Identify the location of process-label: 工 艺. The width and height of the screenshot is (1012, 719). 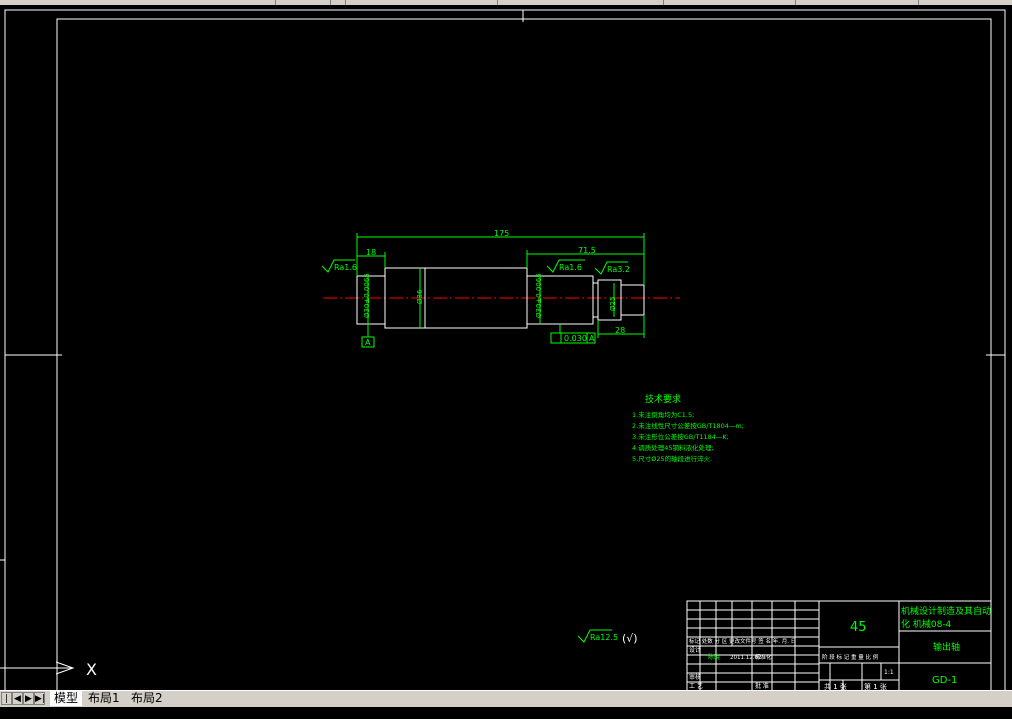
(696, 686).